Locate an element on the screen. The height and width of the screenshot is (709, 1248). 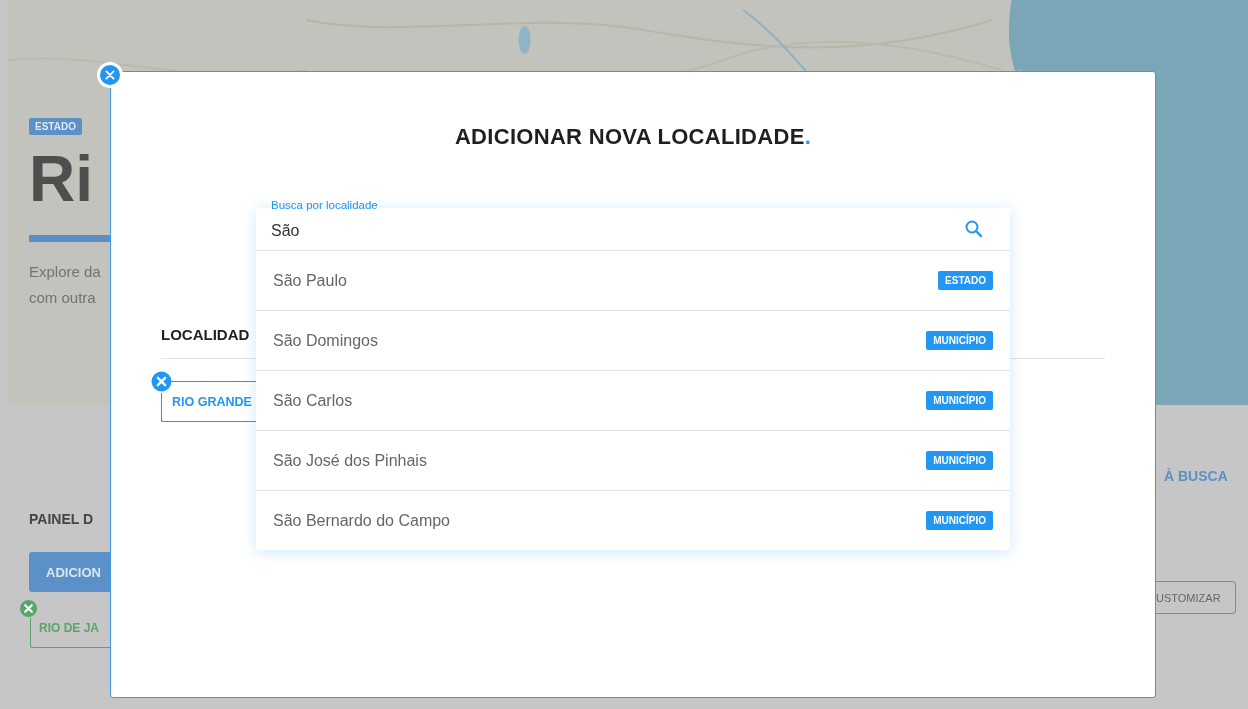
result-item: São Paulo ESTADO is located at coordinates (633, 281).